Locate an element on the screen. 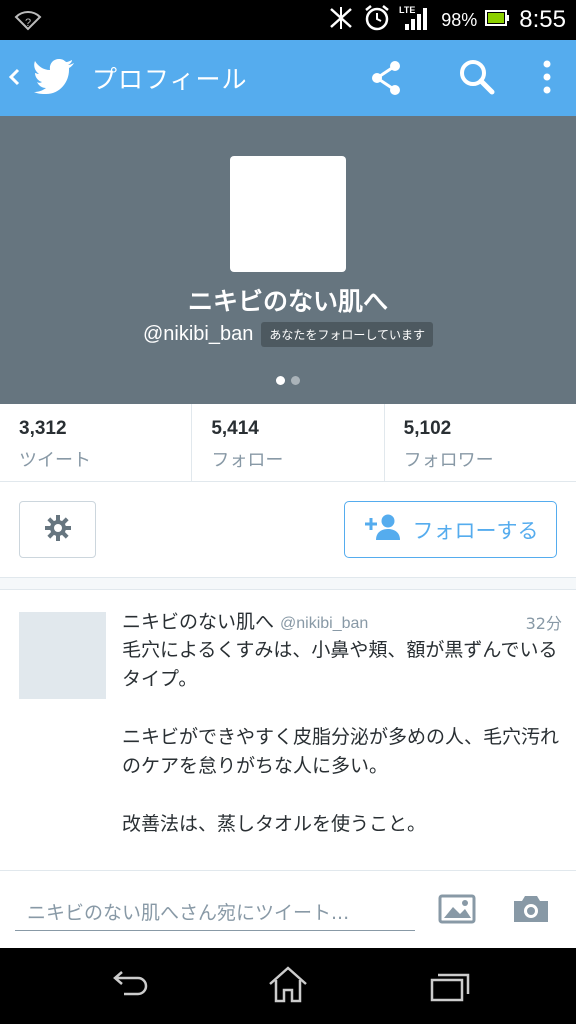  clock: 8:55 is located at coordinates (542, 19).